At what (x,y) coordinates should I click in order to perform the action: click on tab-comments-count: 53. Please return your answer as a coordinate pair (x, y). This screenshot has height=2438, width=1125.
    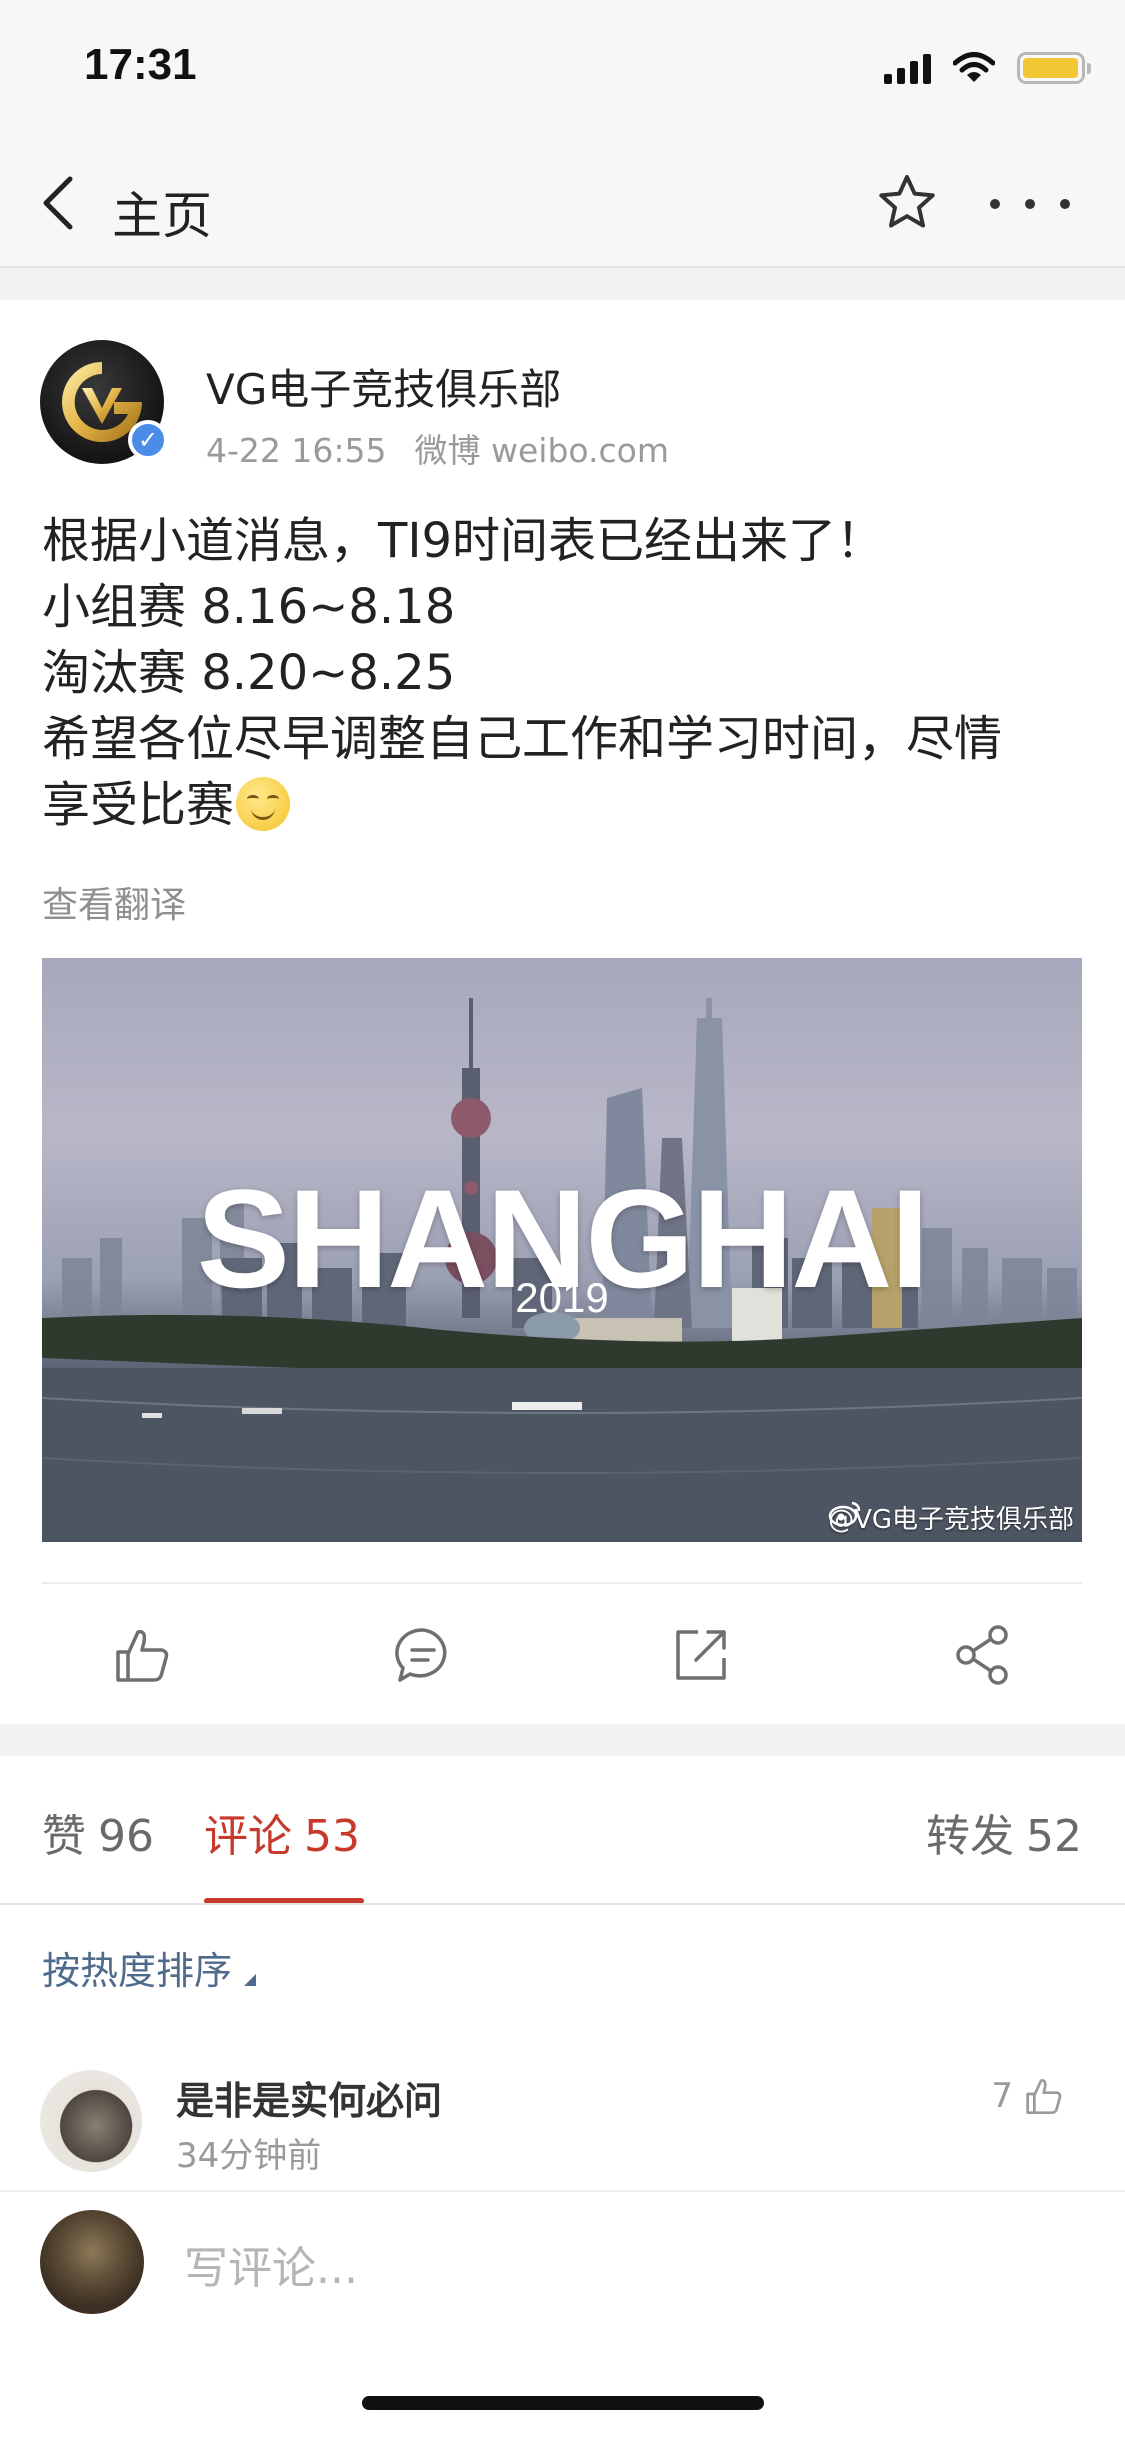
    Looking at the image, I should click on (332, 1836).